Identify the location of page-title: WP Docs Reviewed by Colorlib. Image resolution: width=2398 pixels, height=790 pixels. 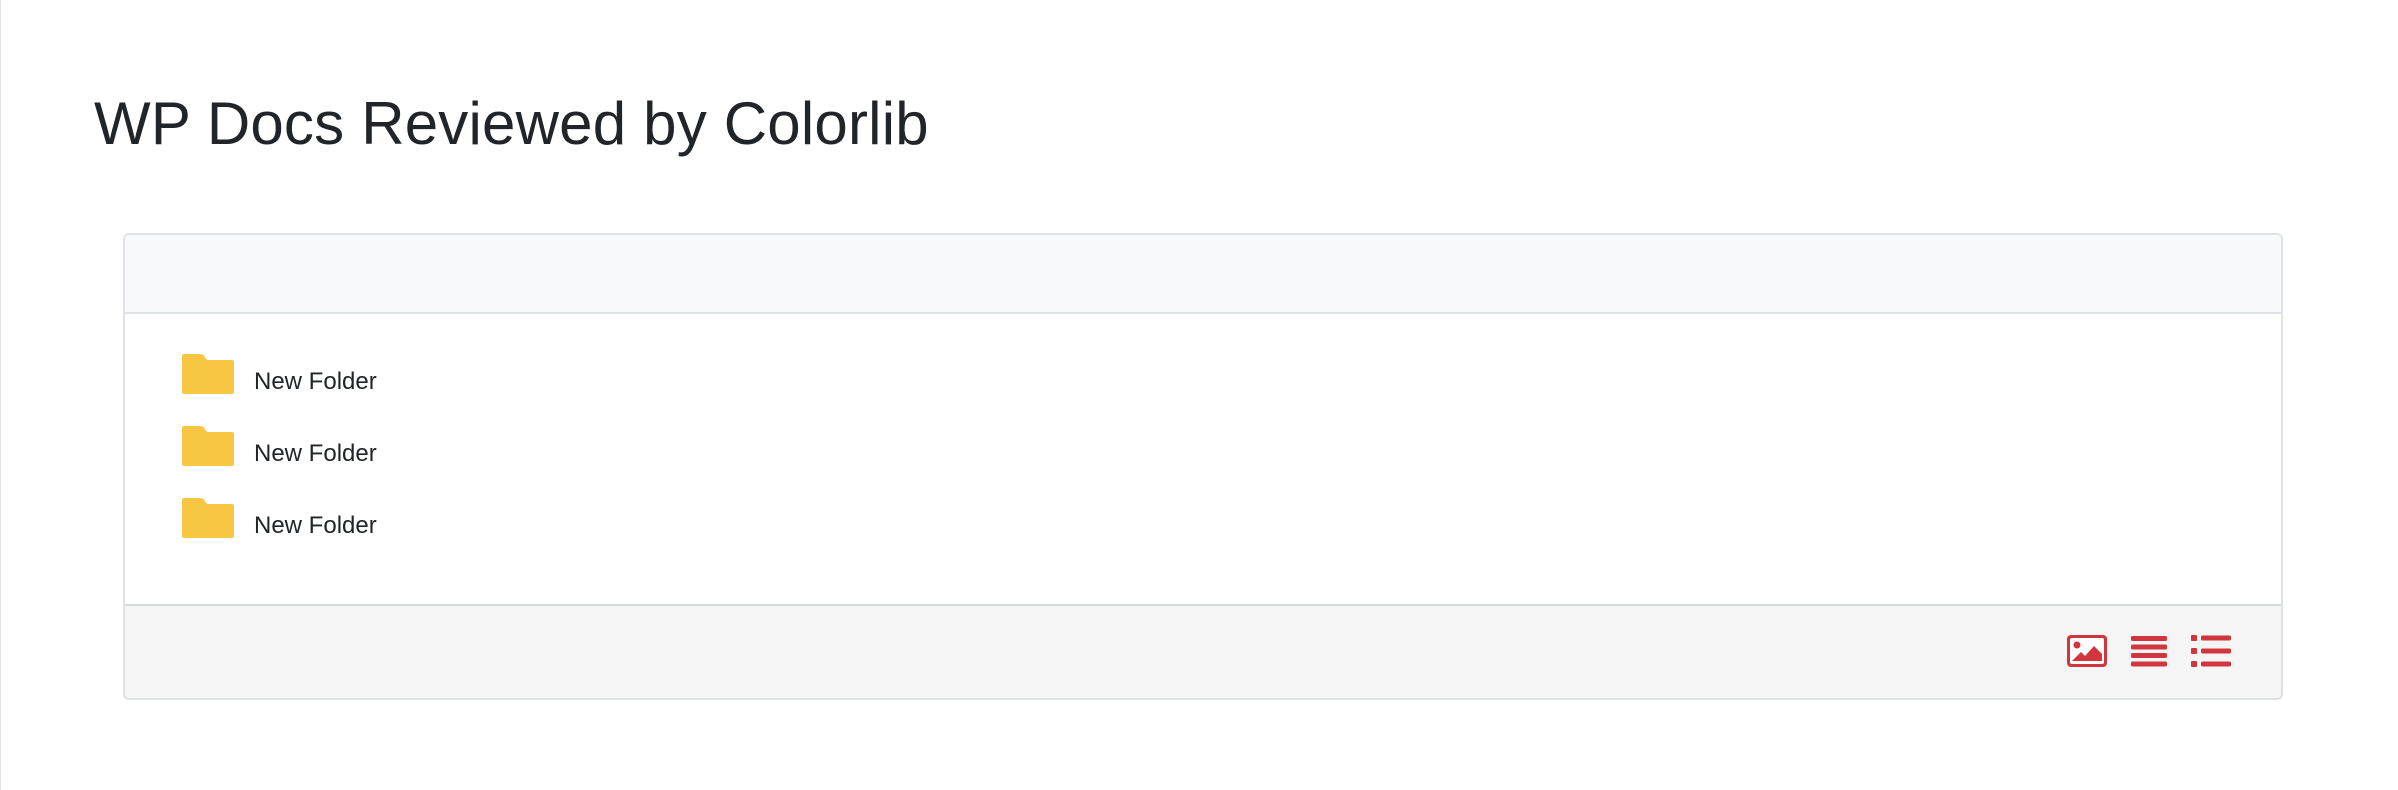
(511, 123).